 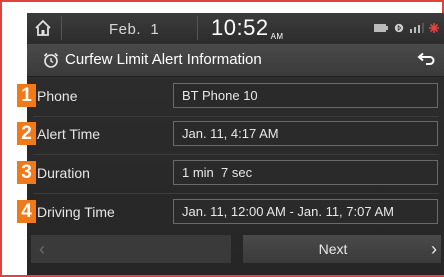 I want to click on callout-badge: 1, so click(x=26, y=95).